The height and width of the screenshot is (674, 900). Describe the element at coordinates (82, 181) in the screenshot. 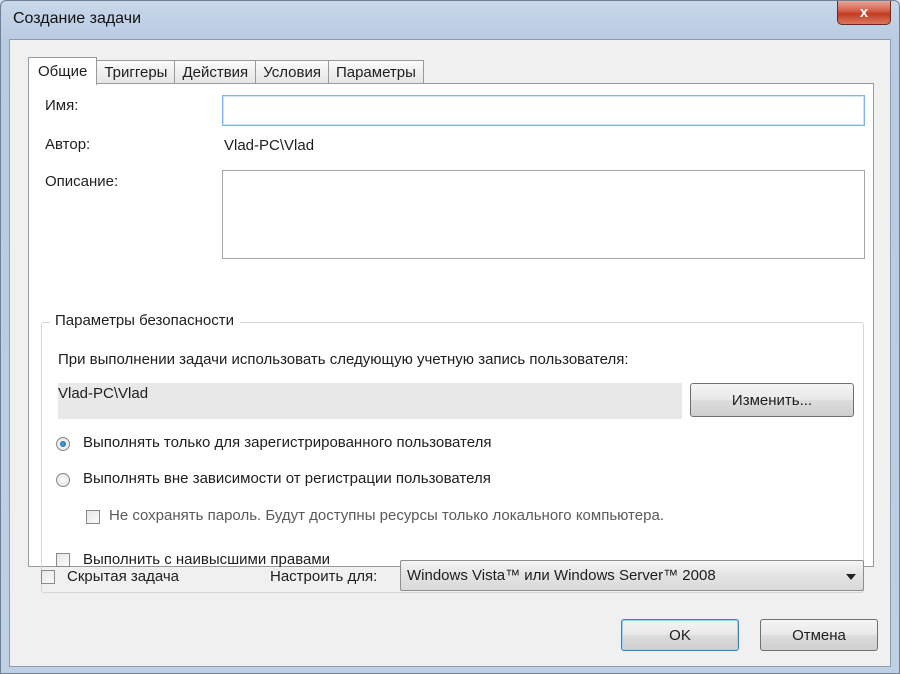

I see `description-label: Описание:` at that location.